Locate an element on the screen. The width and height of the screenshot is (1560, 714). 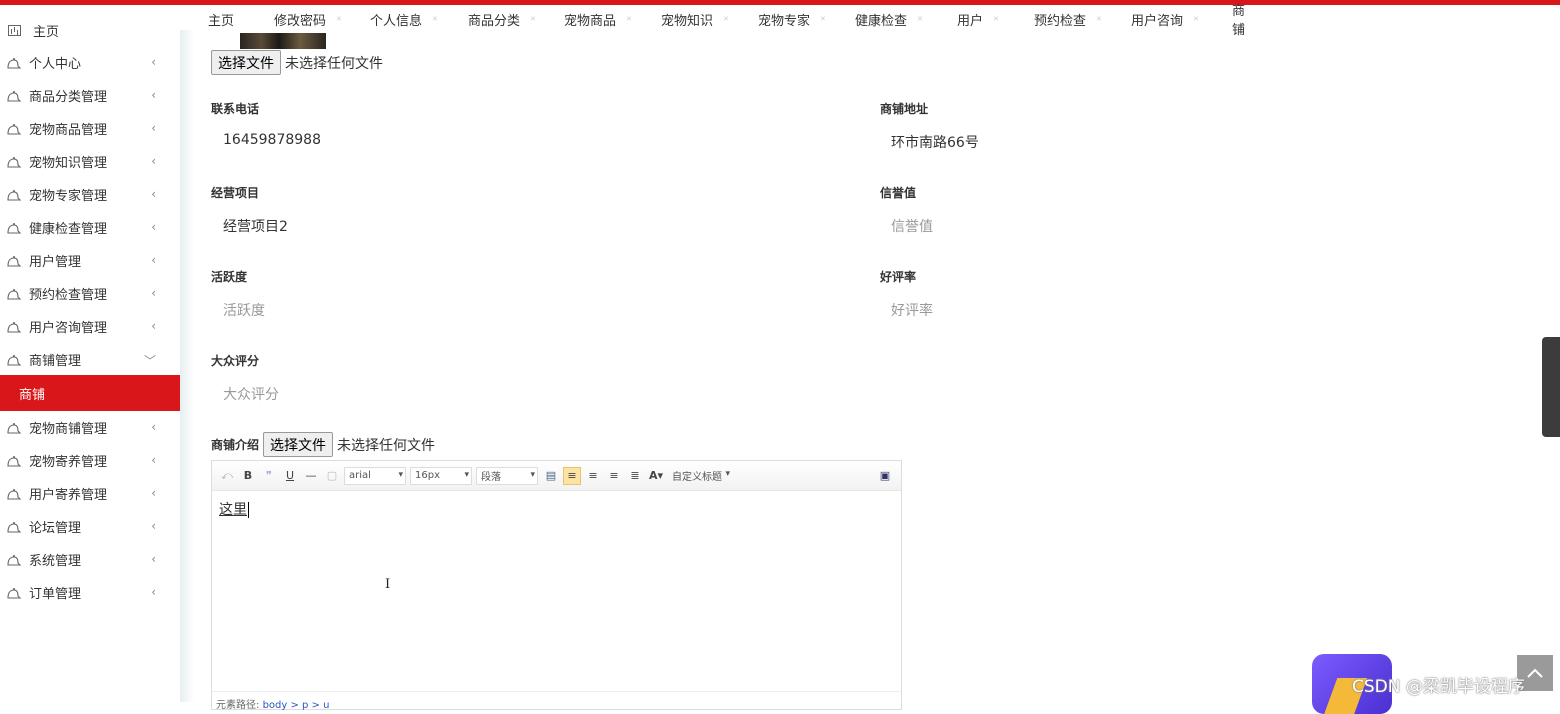
table-icon: ▤ is located at coordinates (551, 476).